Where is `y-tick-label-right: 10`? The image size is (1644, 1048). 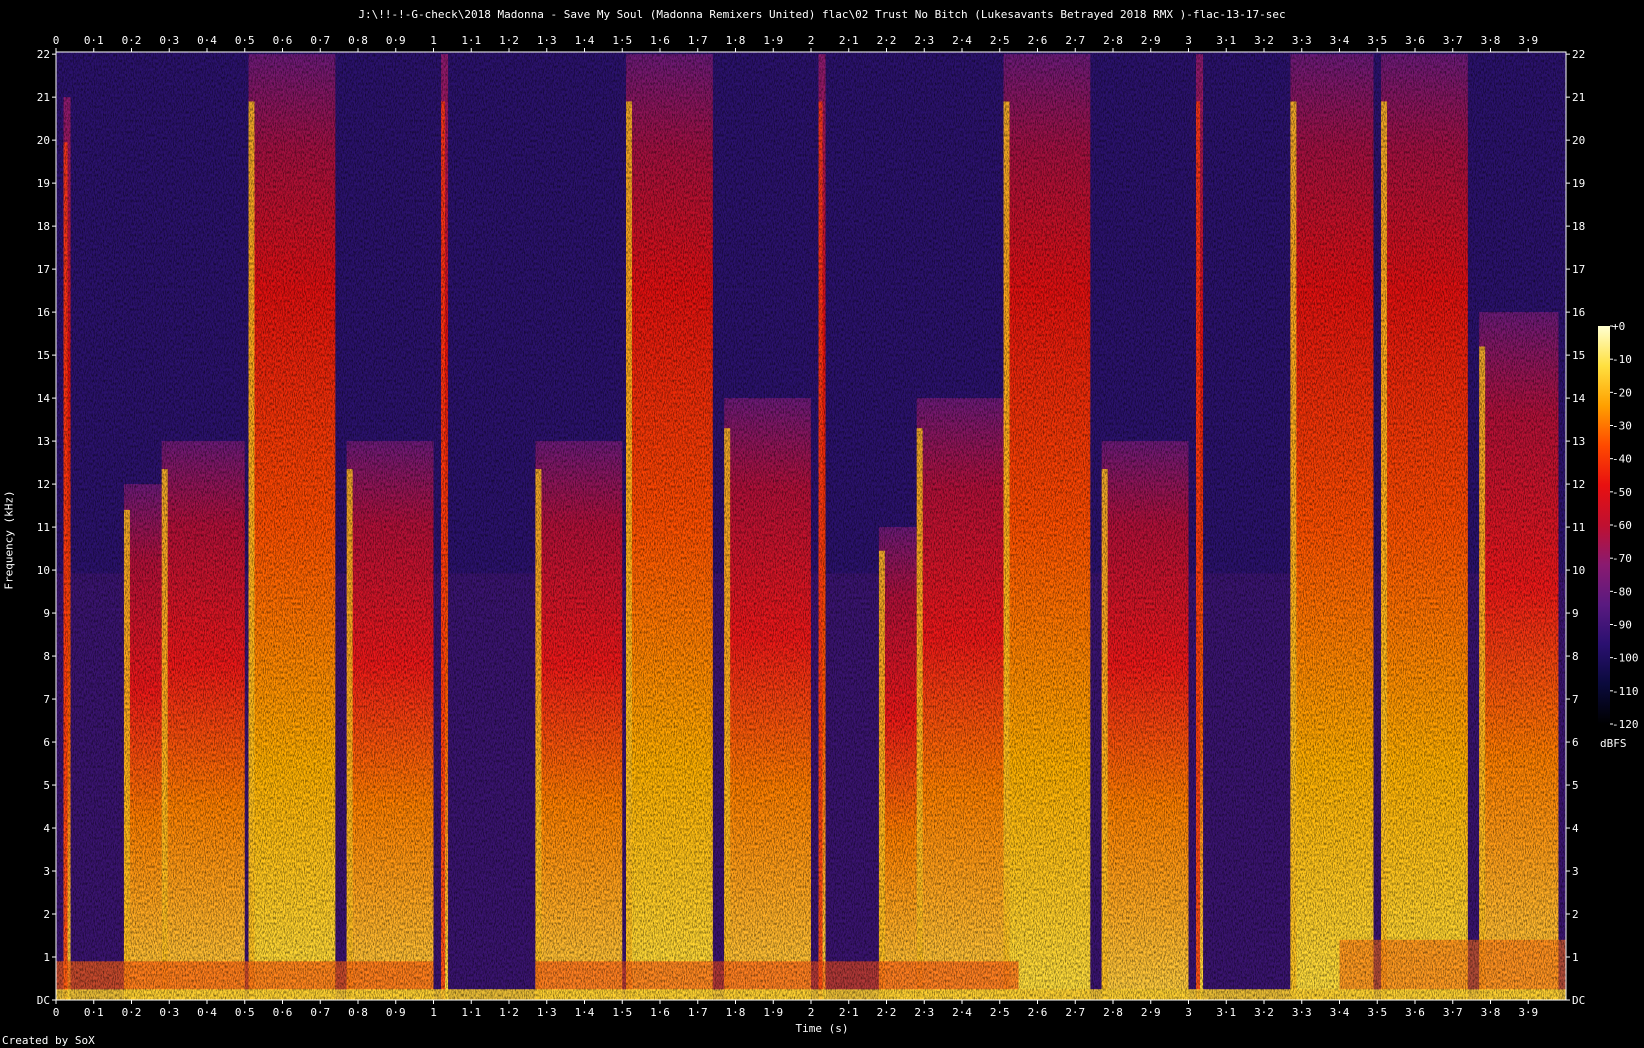 y-tick-label-right: 10 is located at coordinates (1578, 570).